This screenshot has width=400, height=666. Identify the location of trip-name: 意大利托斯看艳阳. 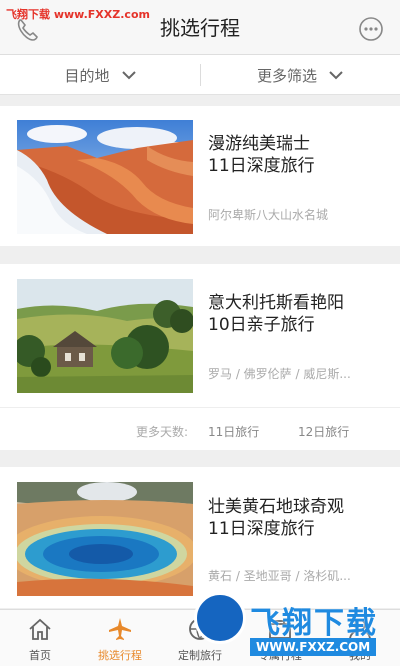
(276, 303).